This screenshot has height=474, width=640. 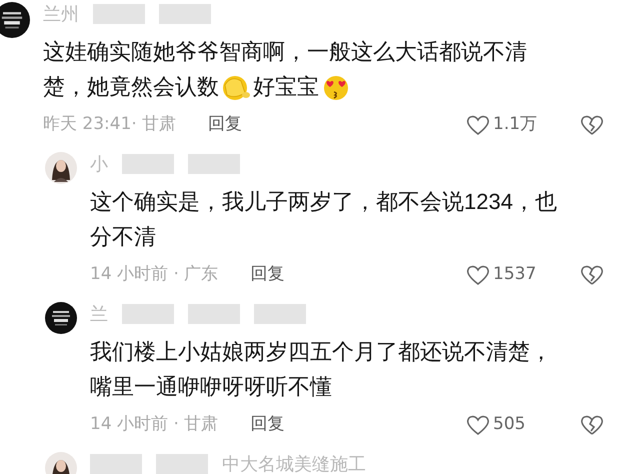 What do you see at coordinates (109, 124) in the screenshot?
I see `time-location: 昨天 23:41· 甘肃` at bounding box center [109, 124].